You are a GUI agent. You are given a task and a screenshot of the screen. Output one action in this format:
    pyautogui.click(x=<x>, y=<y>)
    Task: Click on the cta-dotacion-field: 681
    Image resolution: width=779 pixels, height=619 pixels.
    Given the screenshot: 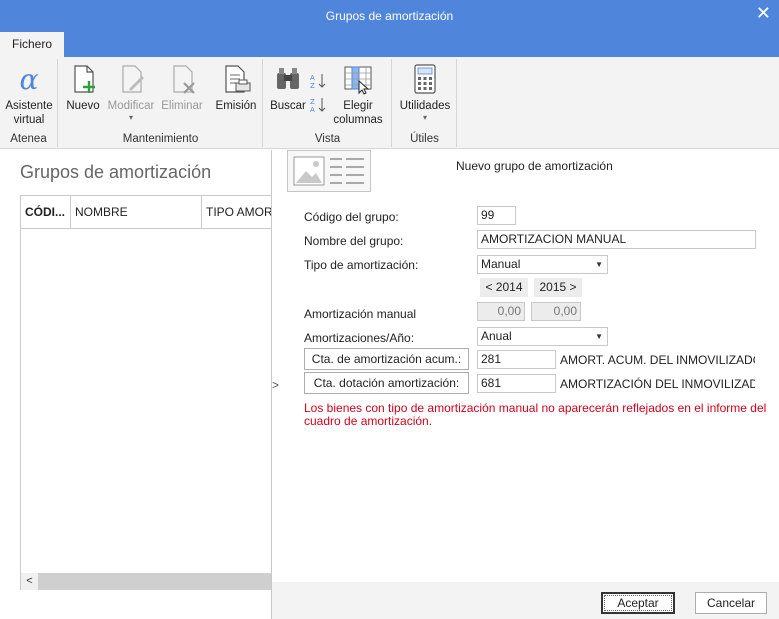 What is the action you would take?
    pyautogui.click(x=516, y=383)
    